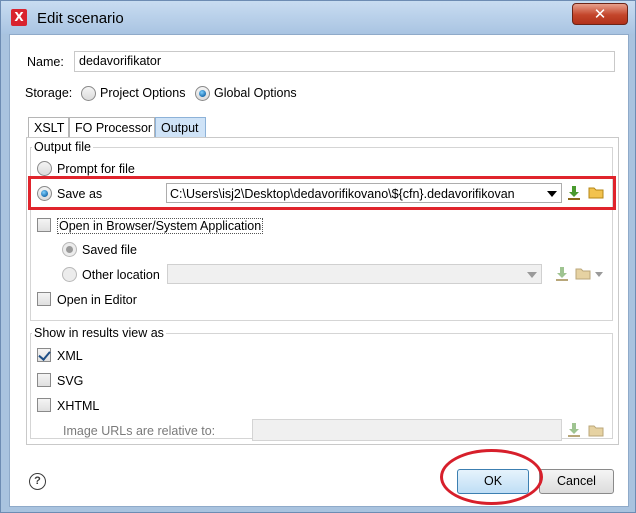  What do you see at coordinates (143, 93) in the screenshot?
I see `project-options-label: Project Options` at bounding box center [143, 93].